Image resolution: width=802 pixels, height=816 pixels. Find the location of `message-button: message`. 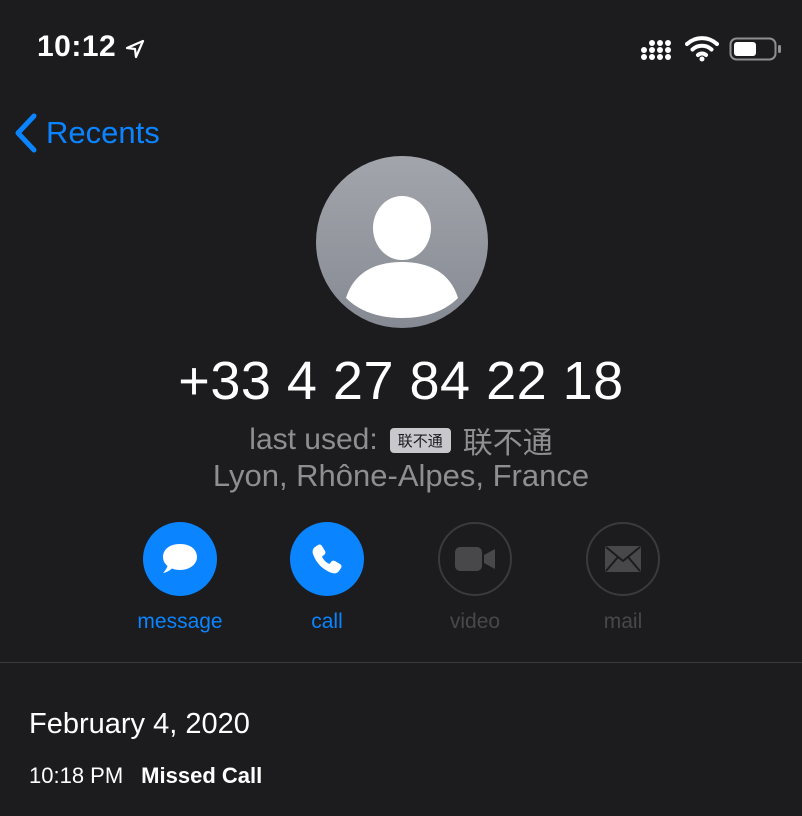

message-button: message is located at coordinates (180, 578).